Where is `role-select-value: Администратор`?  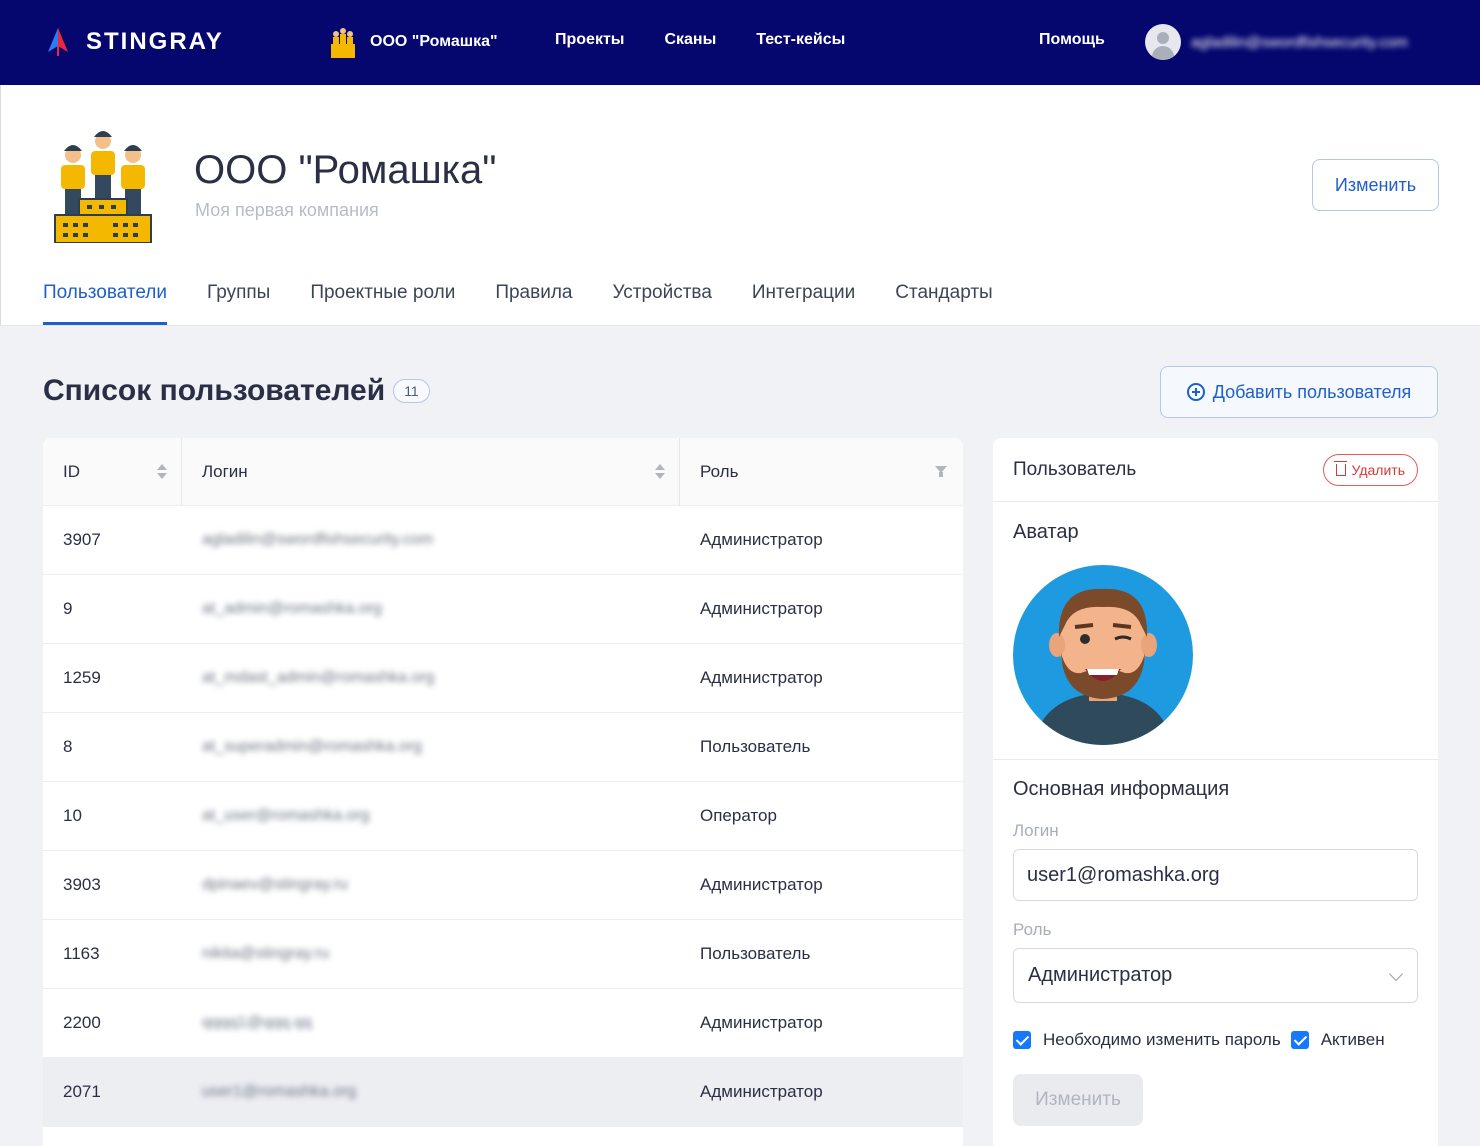
role-select-value: Администратор is located at coordinates (1100, 975).